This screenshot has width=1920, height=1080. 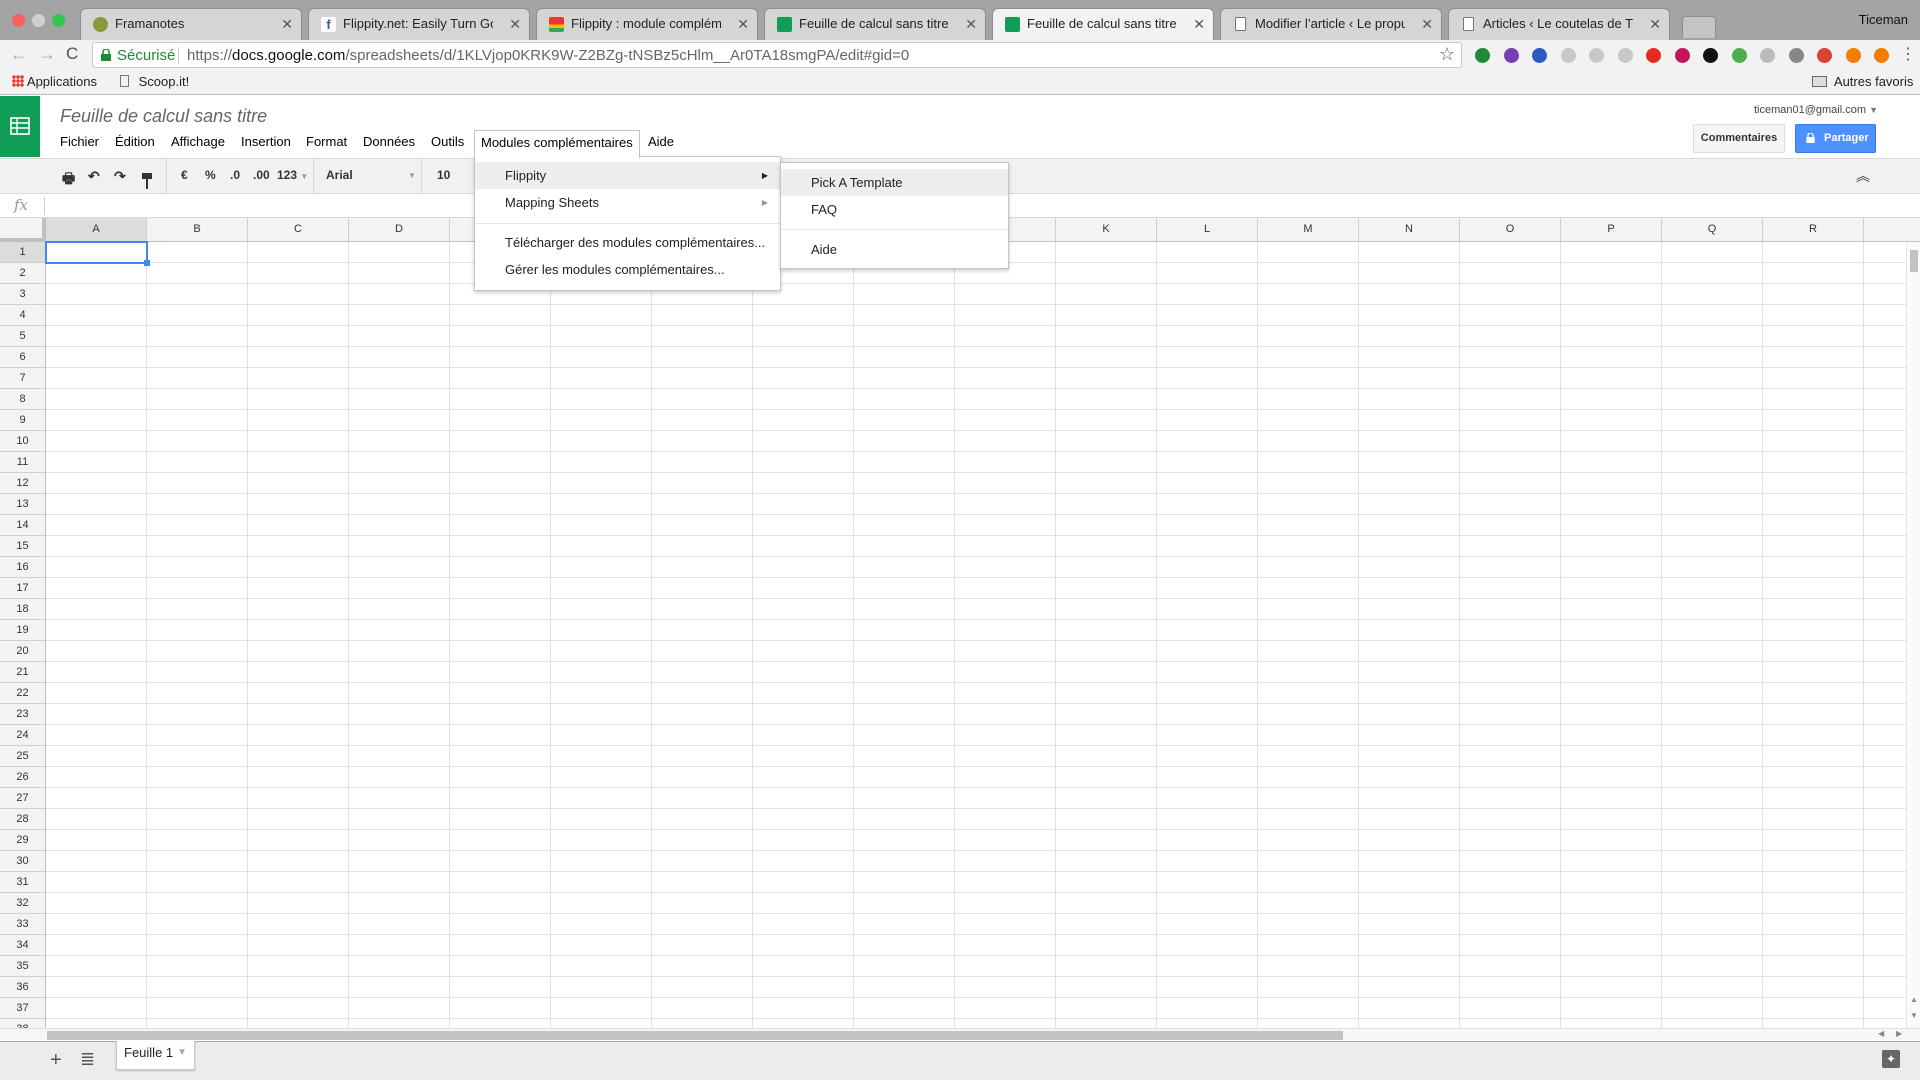 I want to click on horizontal-scroll-thumb, so click(x=695, y=1035).